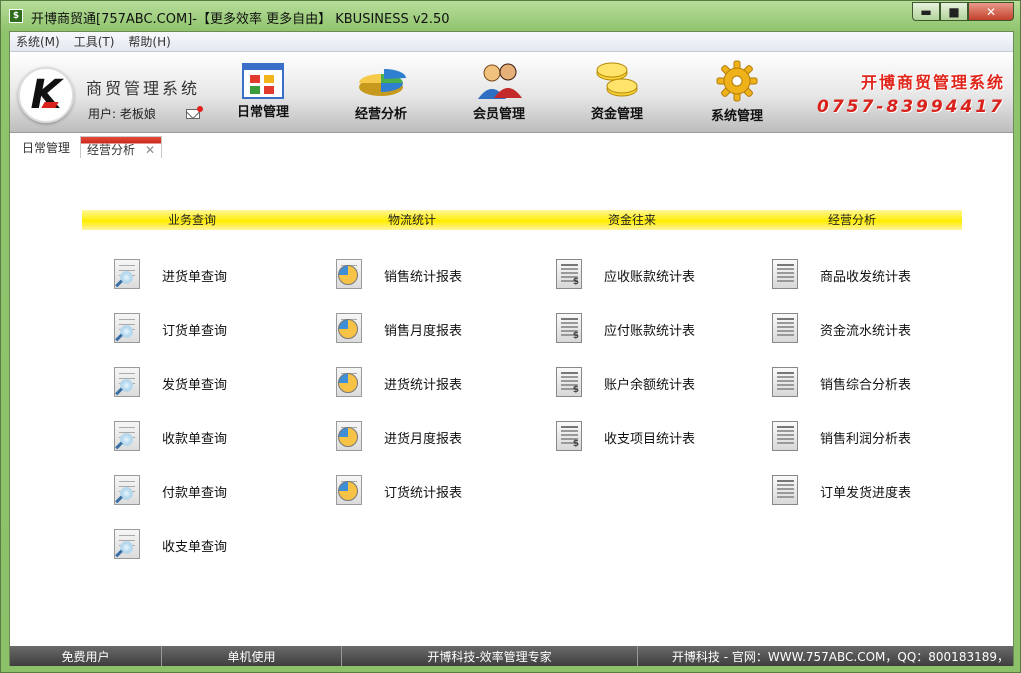 The image size is (1021, 673). Describe the element at coordinates (149, 41) in the screenshot. I see `menu-help: 帮助(H)` at that location.